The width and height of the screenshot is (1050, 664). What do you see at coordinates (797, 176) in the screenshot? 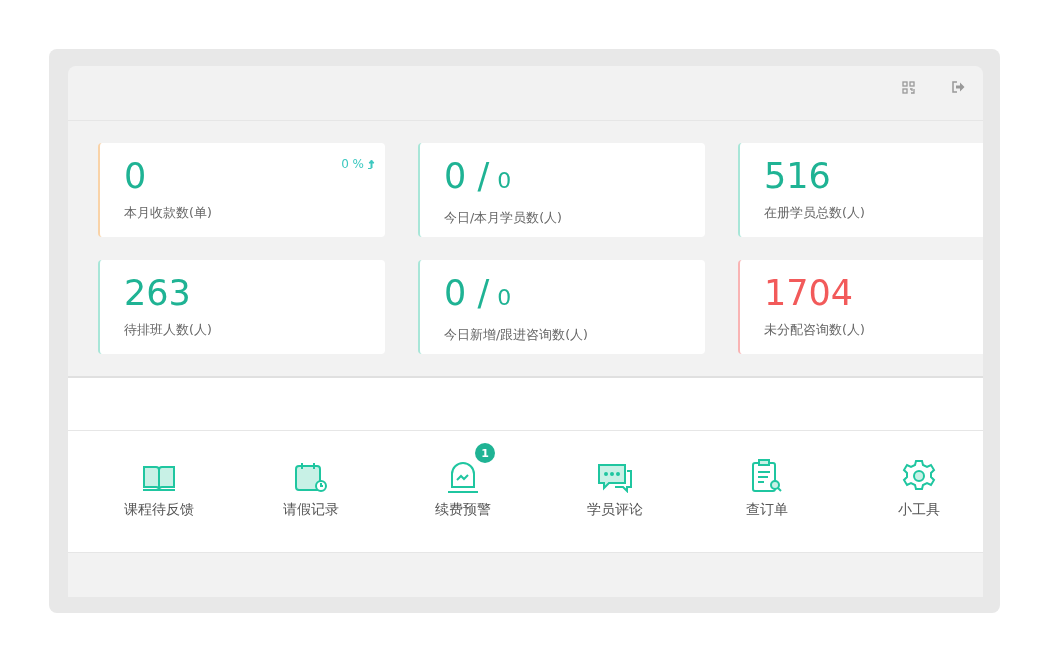
I see `stat-value: 516` at bounding box center [797, 176].